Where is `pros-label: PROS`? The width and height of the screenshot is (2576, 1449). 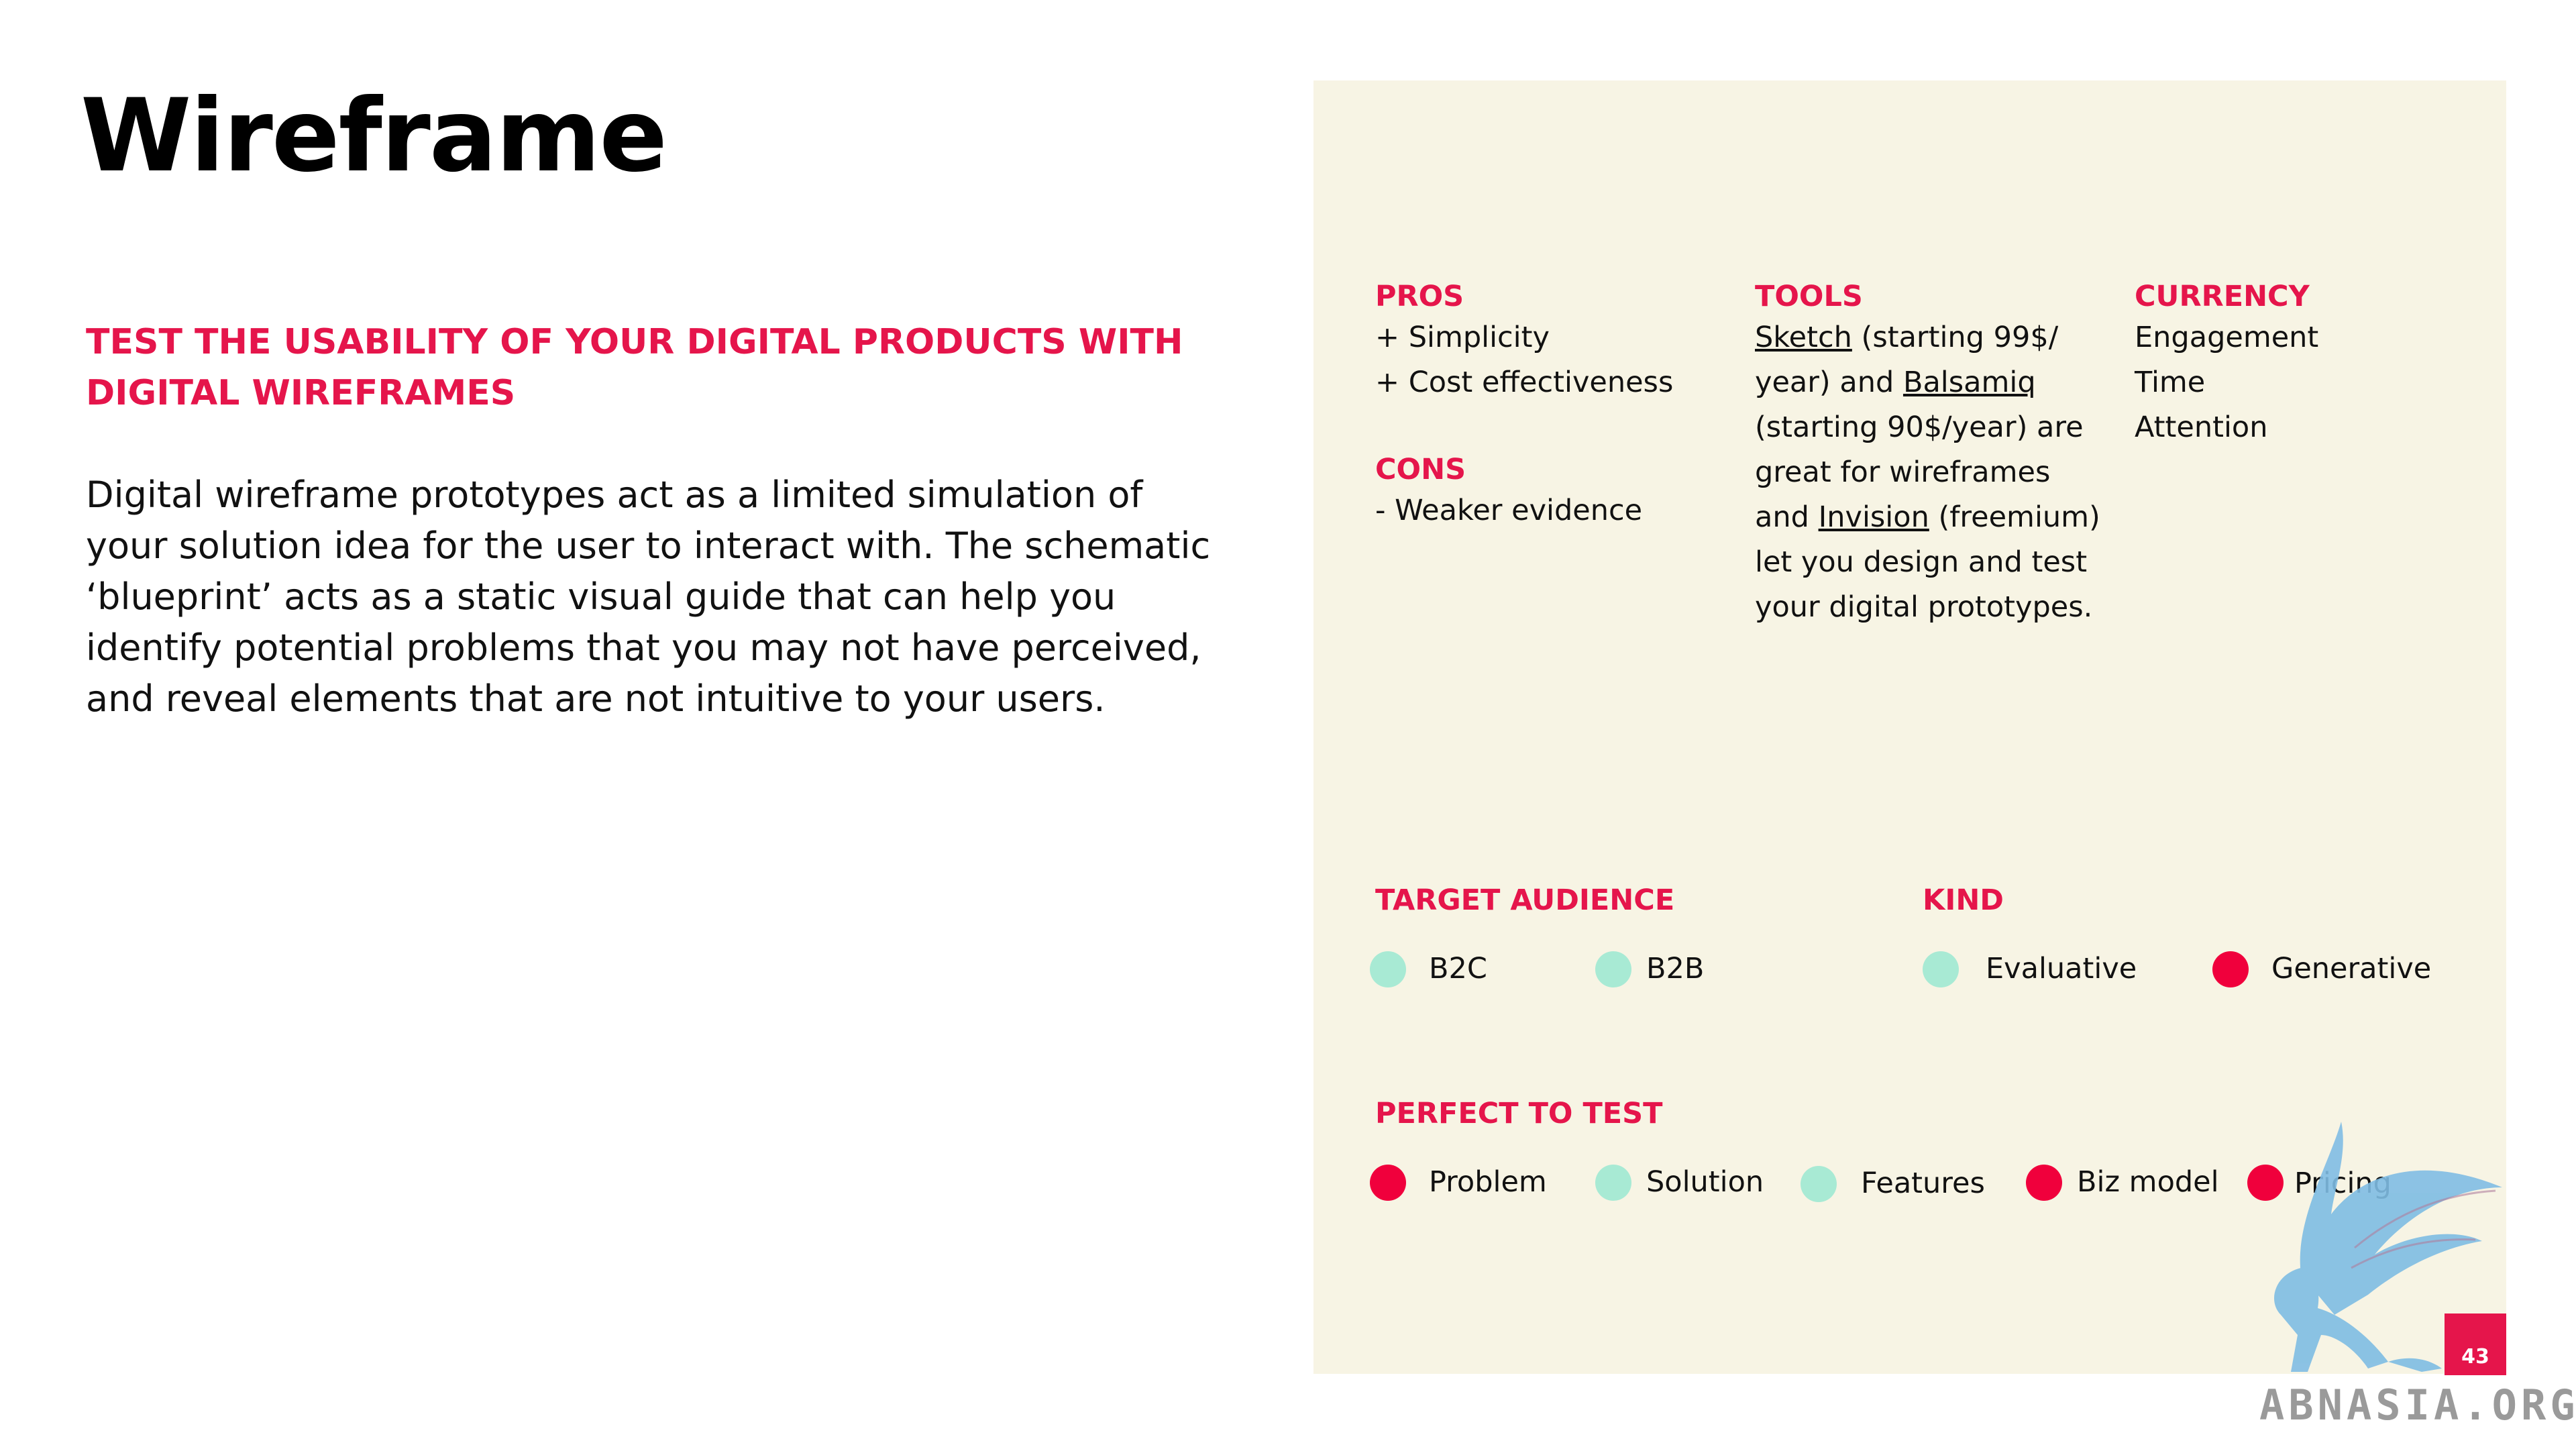 pros-label: PROS is located at coordinates (1419, 296).